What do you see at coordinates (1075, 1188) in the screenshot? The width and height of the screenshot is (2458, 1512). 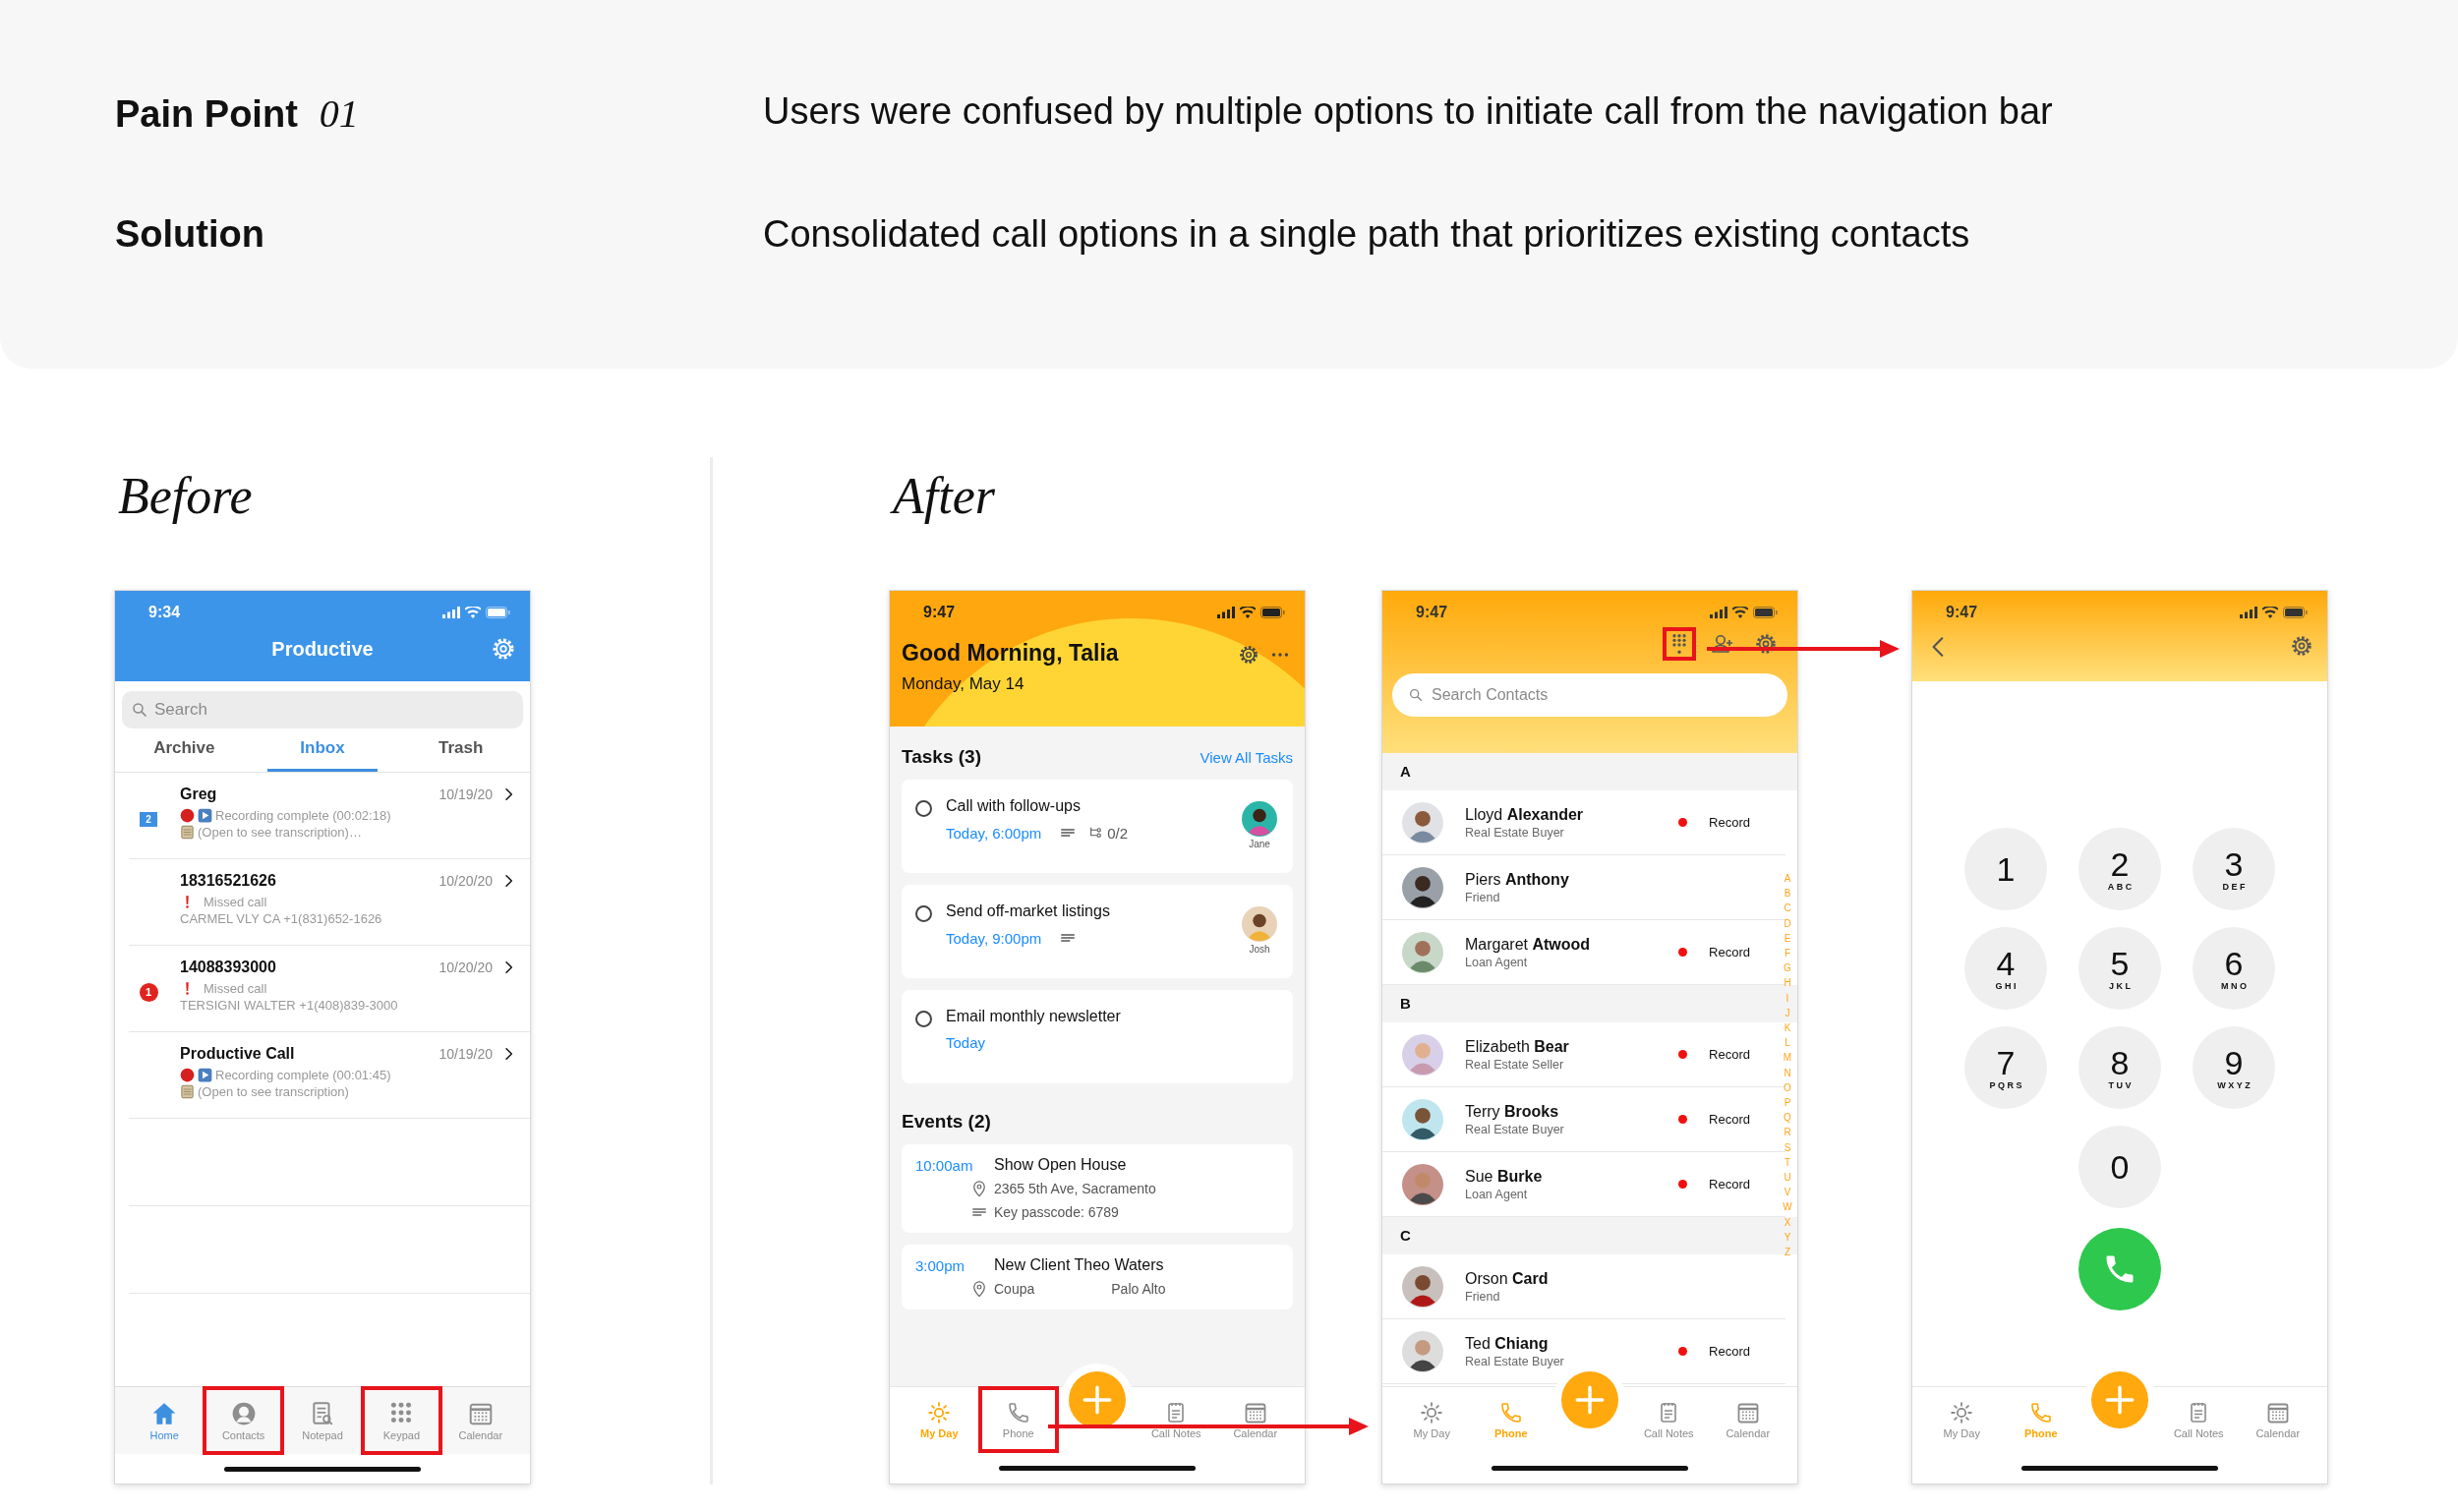 I see `event-location: 2365 5th Ave, Sacramento` at bounding box center [1075, 1188].